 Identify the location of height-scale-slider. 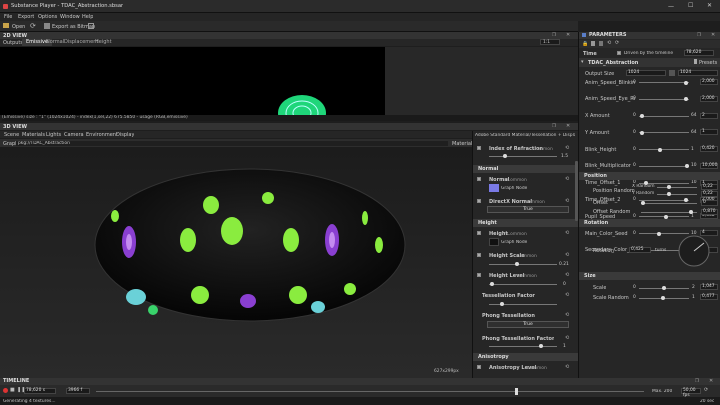
(517, 264).